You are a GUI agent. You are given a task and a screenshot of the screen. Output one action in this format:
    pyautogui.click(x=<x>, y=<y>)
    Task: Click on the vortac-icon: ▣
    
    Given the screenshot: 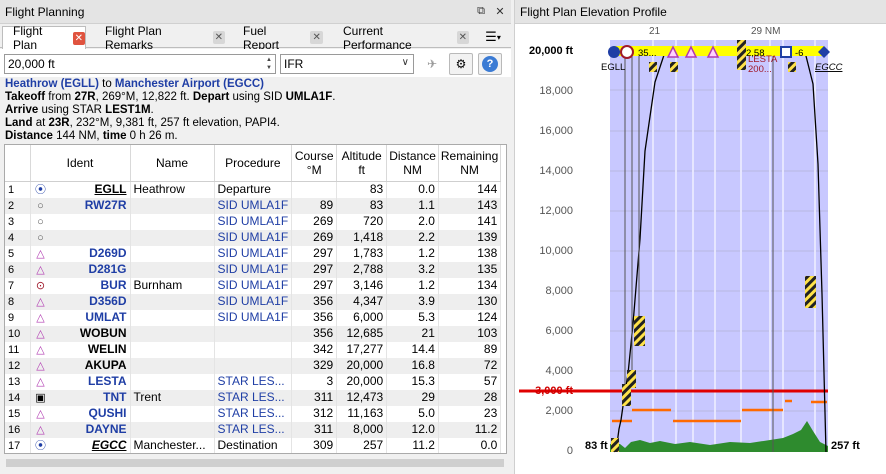 What is the action you would take?
    pyautogui.click(x=40, y=397)
    